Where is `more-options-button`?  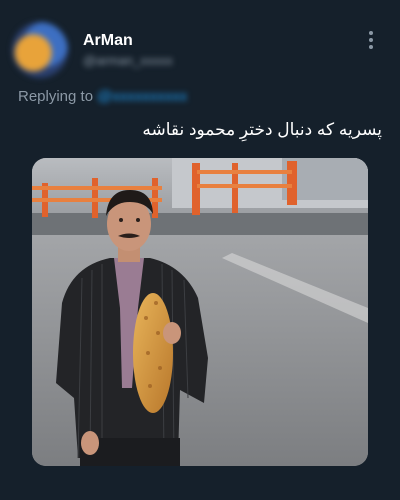
more-options-button is located at coordinates (371, 41).